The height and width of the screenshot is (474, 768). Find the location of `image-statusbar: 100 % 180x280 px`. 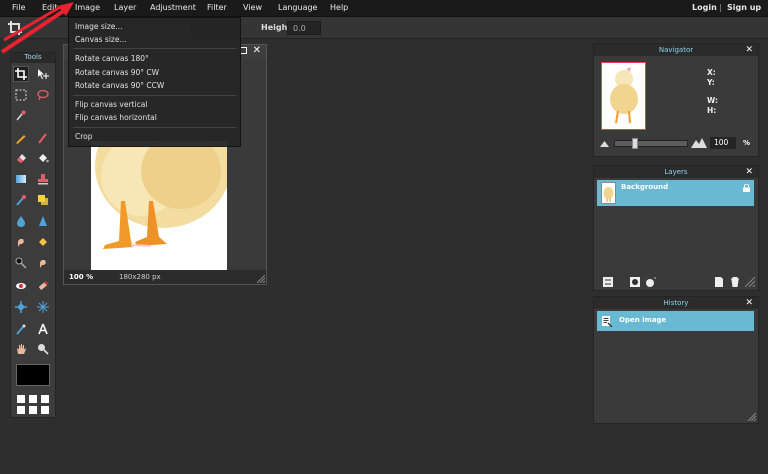

image-statusbar: 100 % 180x280 px is located at coordinates (165, 277).